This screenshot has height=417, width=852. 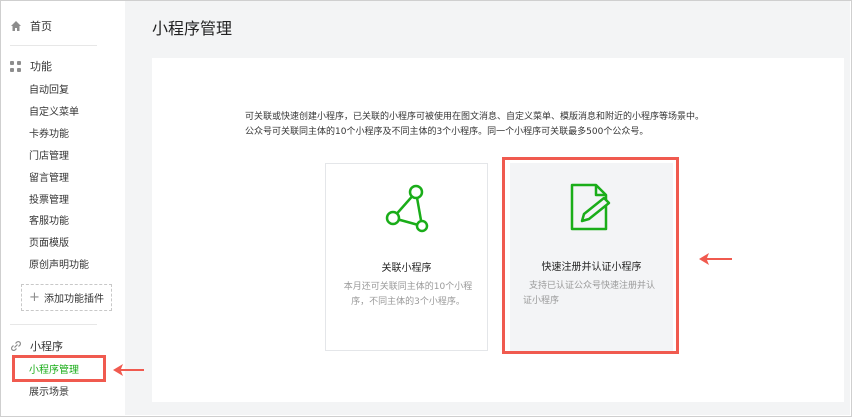 What do you see at coordinates (49, 222) in the screenshot?
I see `sidebar-item-customer-service: 客服功能` at bounding box center [49, 222].